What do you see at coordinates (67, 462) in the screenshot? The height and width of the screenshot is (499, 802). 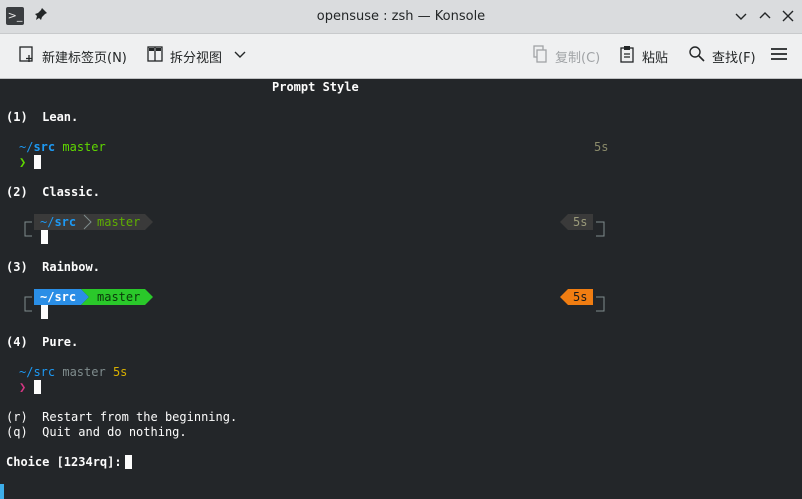 I see `choice-prompt: Choice [1234rq]:` at bounding box center [67, 462].